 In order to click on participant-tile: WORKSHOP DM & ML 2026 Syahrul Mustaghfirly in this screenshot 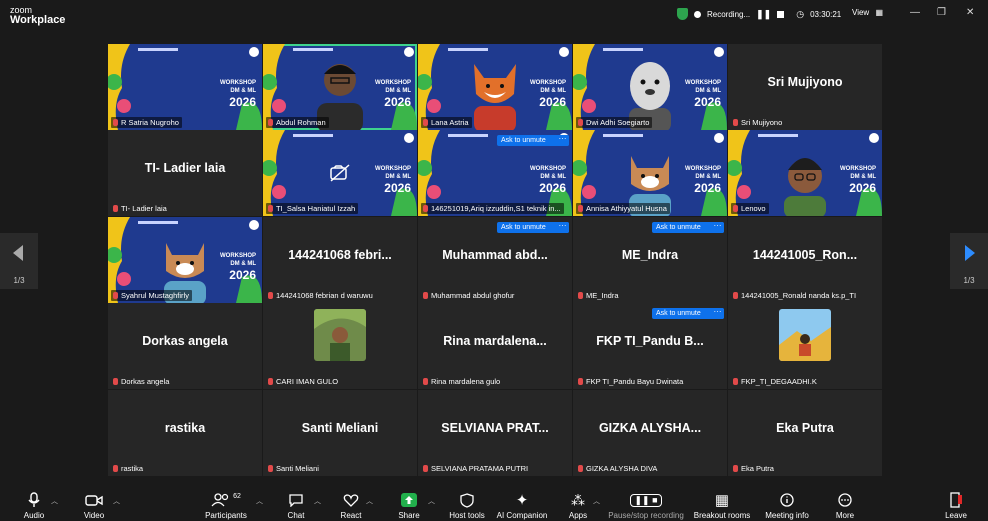, I will do `click(185, 260)`.